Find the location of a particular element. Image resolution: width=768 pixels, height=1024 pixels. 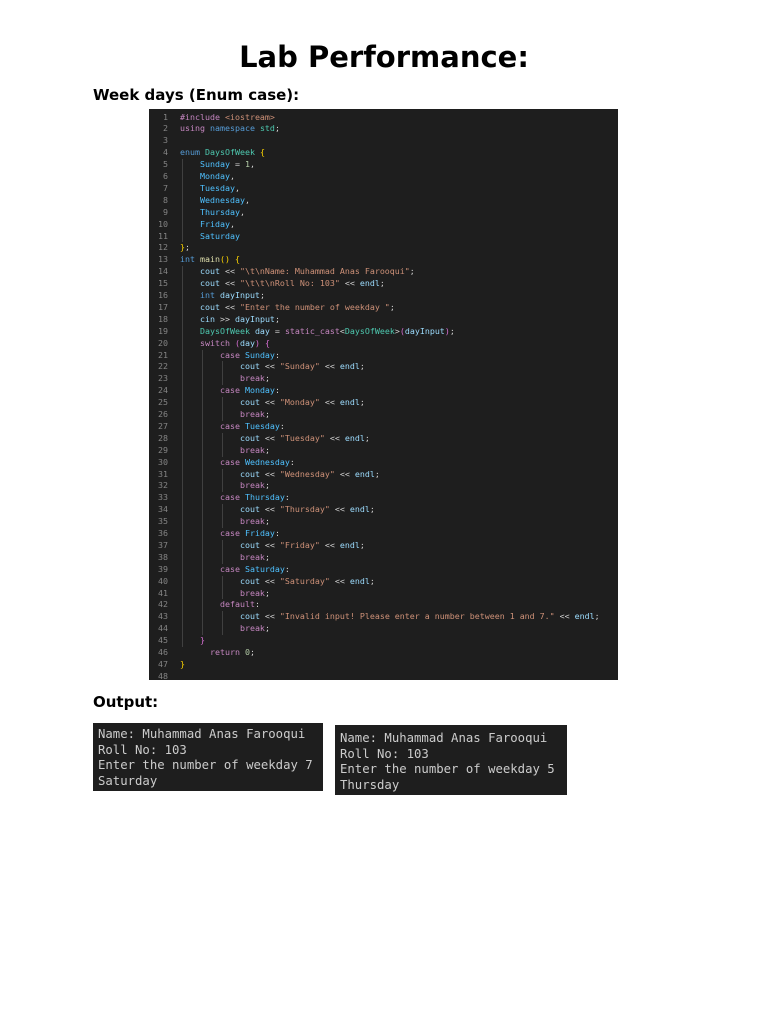

code-line: 5 Sunday = 1, is located at coordinates (383, 165).